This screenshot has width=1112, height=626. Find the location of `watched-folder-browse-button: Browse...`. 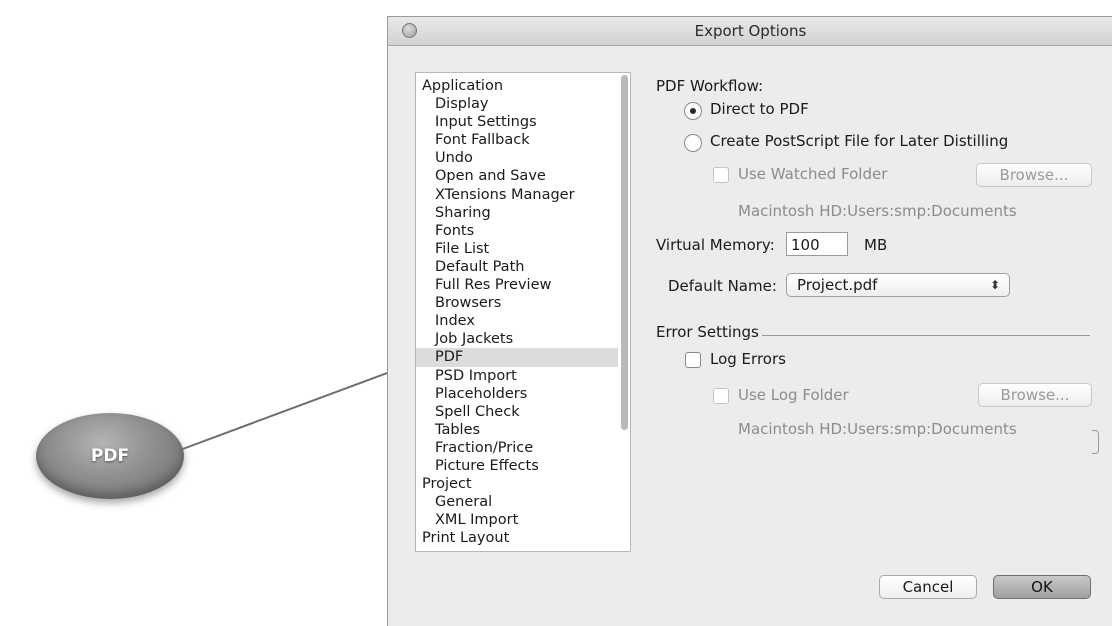

watched-folder-browse-button: Browse... is located at coordinates (1034, 175).